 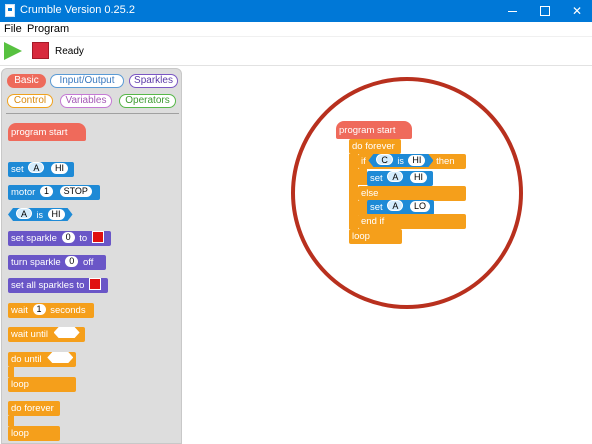 I want to click on tab-variables: Variables, so click(x=86, y=101).